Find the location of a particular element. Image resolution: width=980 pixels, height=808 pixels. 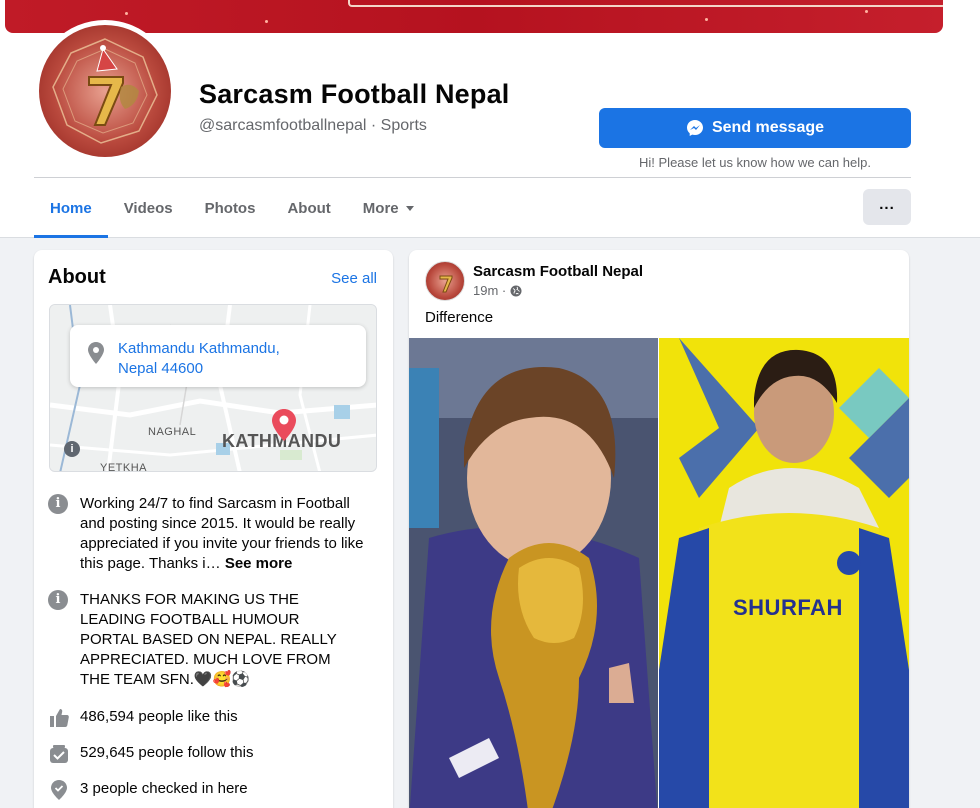

checkins-row: 3 people checked in here is located at coordinates (148, 790).